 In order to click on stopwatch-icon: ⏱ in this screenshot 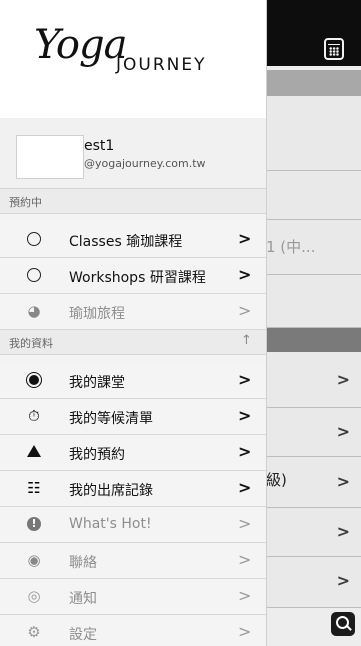, I will do `click(34, 416)`.